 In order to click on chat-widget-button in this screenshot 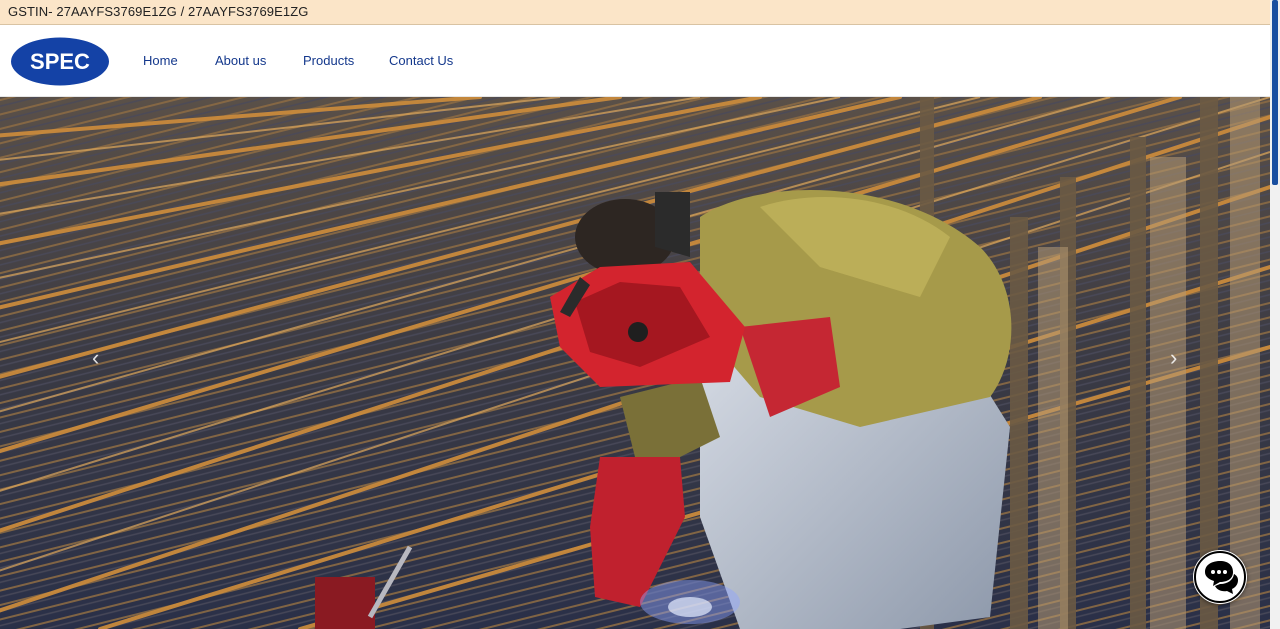, I will do `click(1220, 577)`.